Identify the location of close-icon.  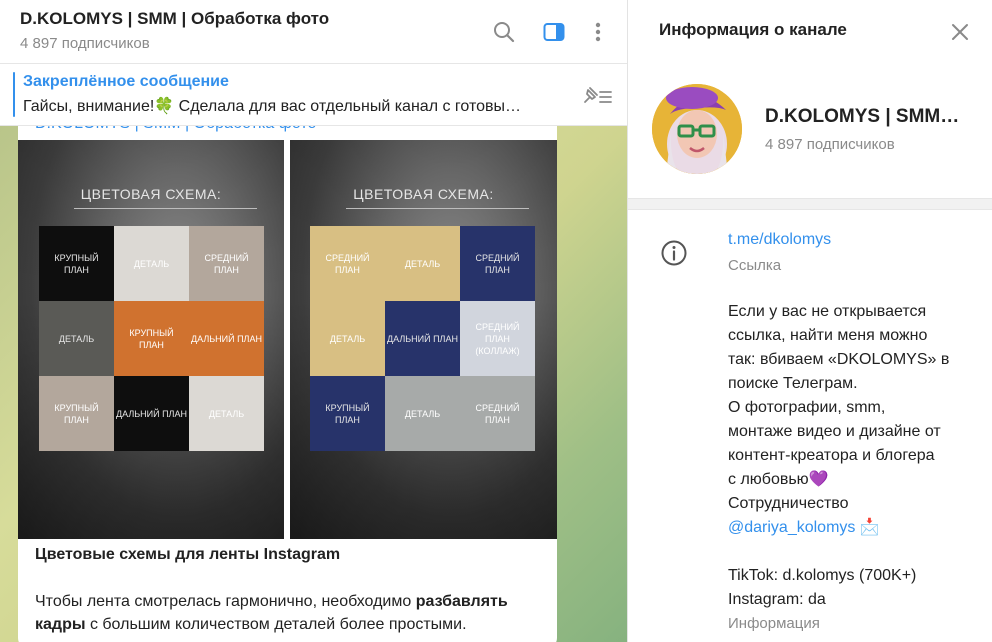
(960, 32).